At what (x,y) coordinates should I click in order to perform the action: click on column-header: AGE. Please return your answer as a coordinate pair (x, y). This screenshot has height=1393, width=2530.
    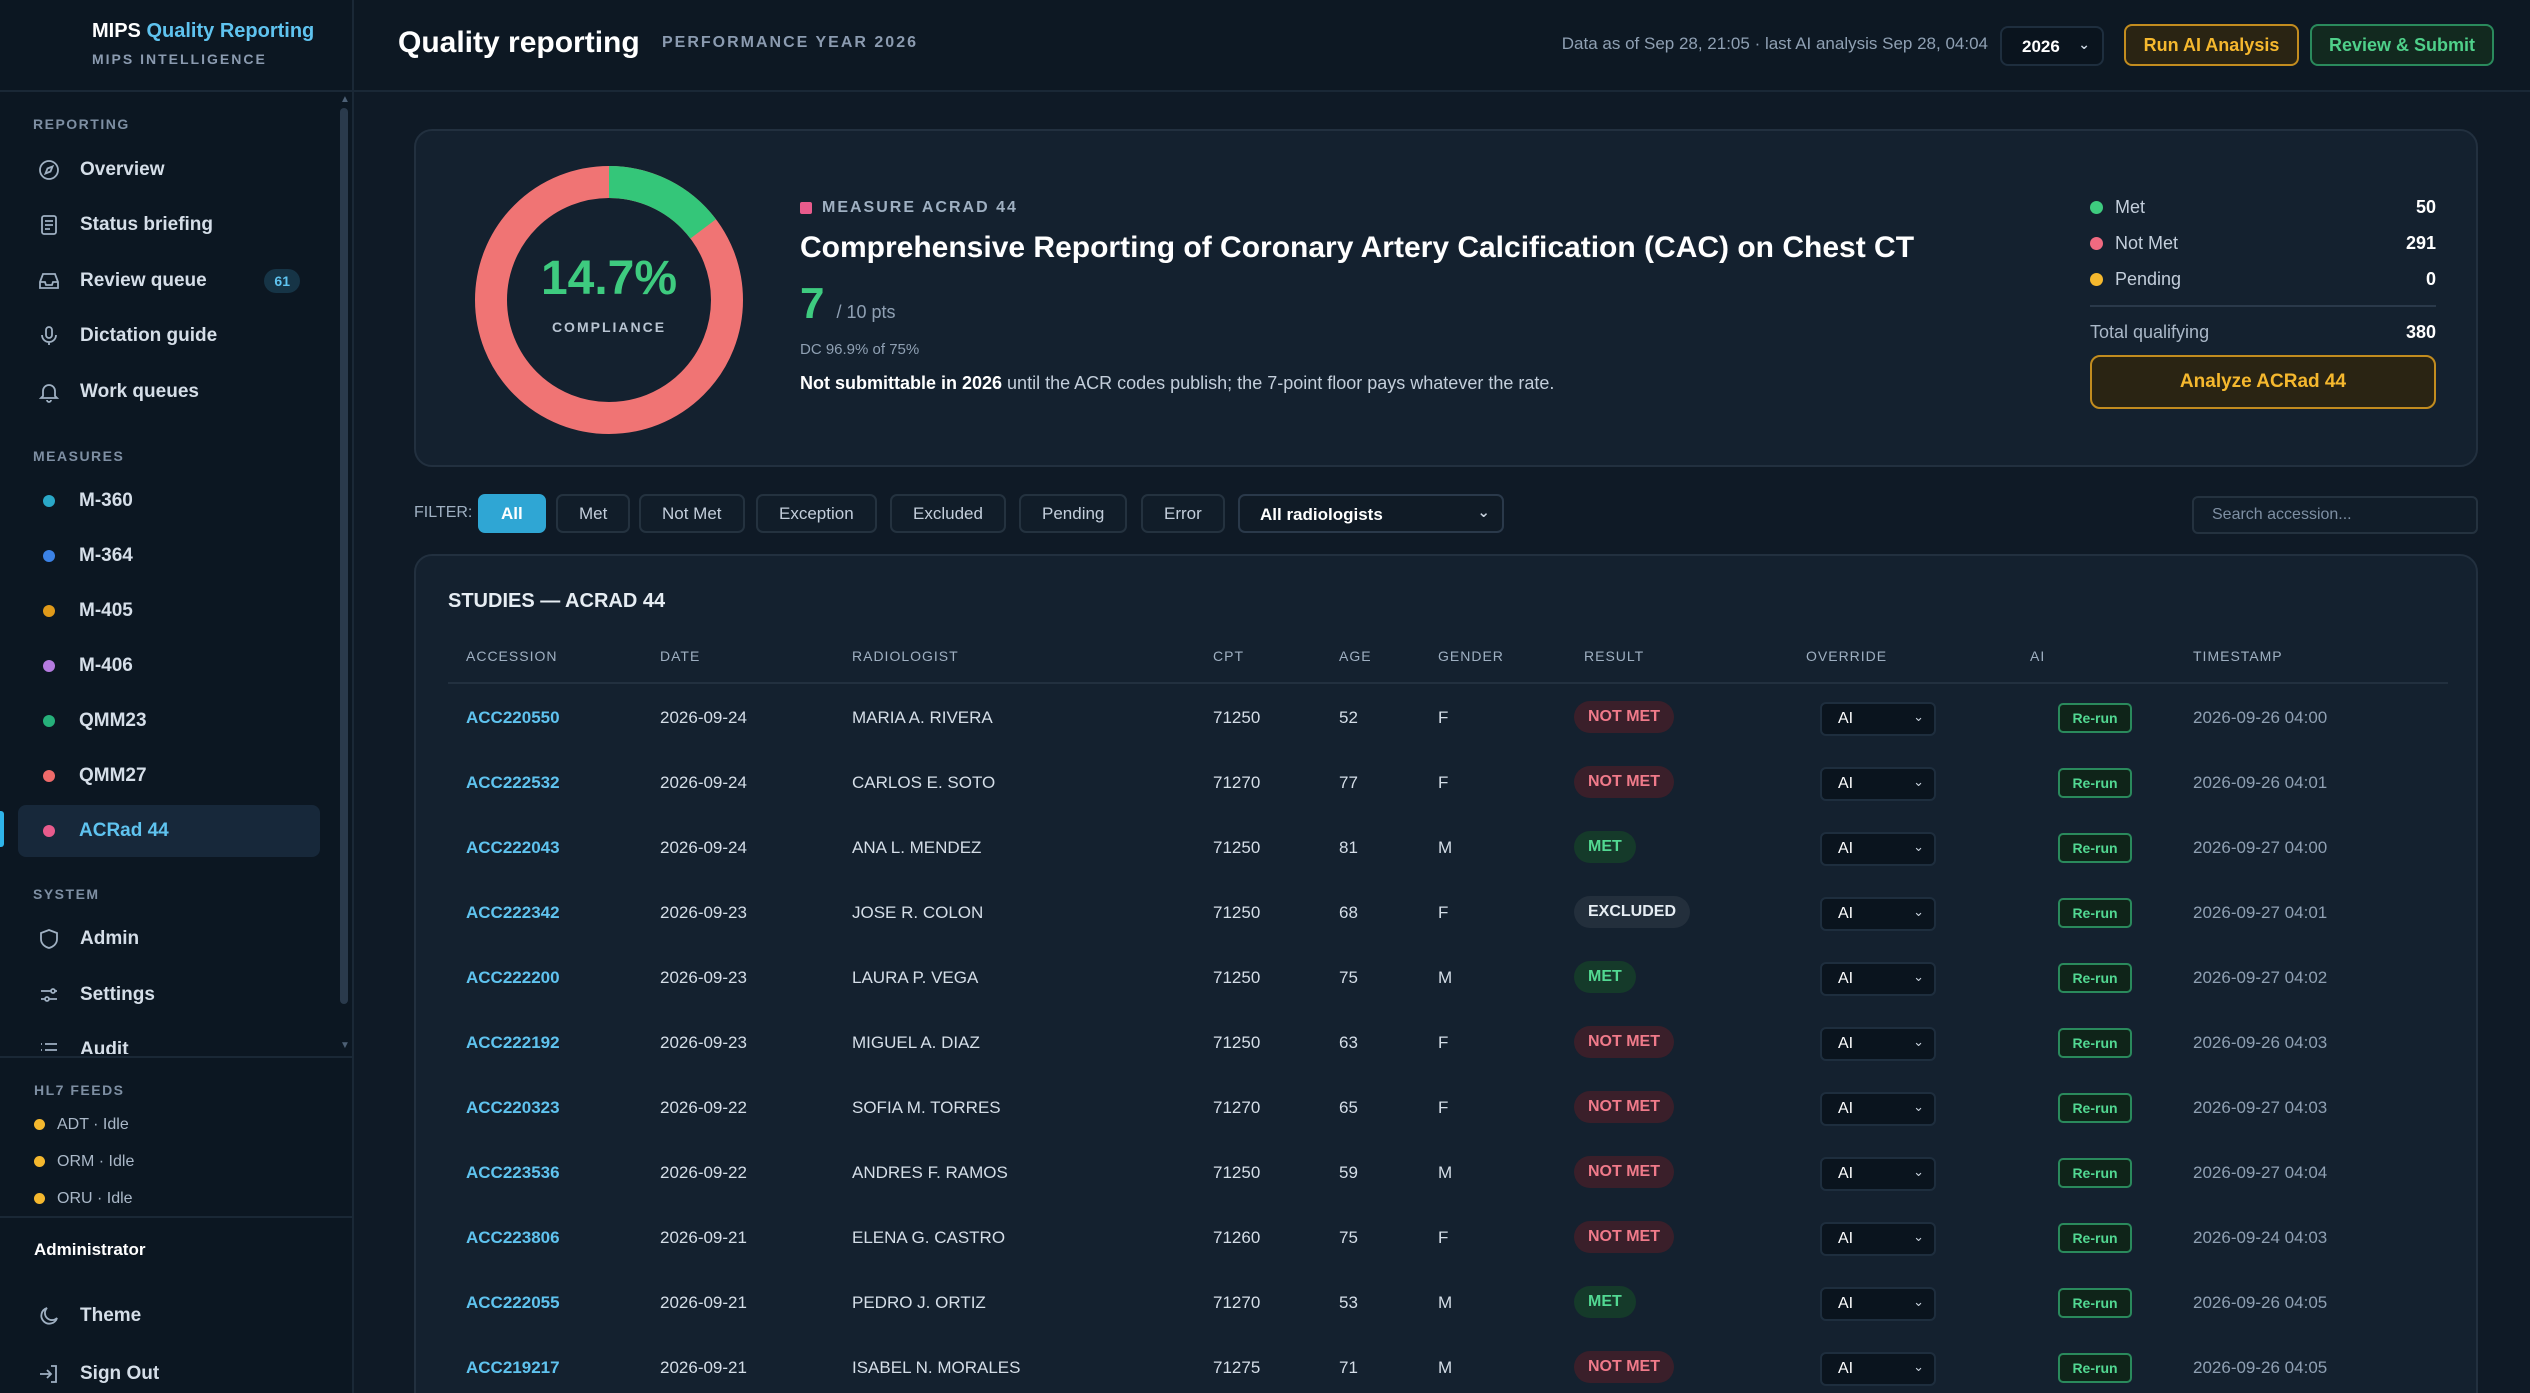
    Looking at the image, I should click on (1355, 656).